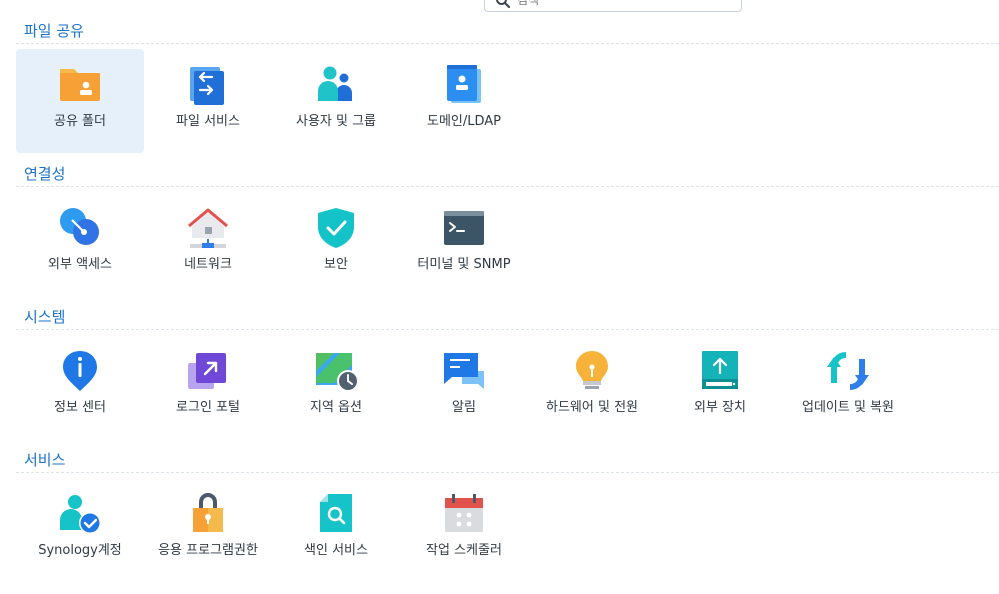 The image size is (999, 594). I want to click on item-indexing-service: 색인 서비스, so click(336, 530).